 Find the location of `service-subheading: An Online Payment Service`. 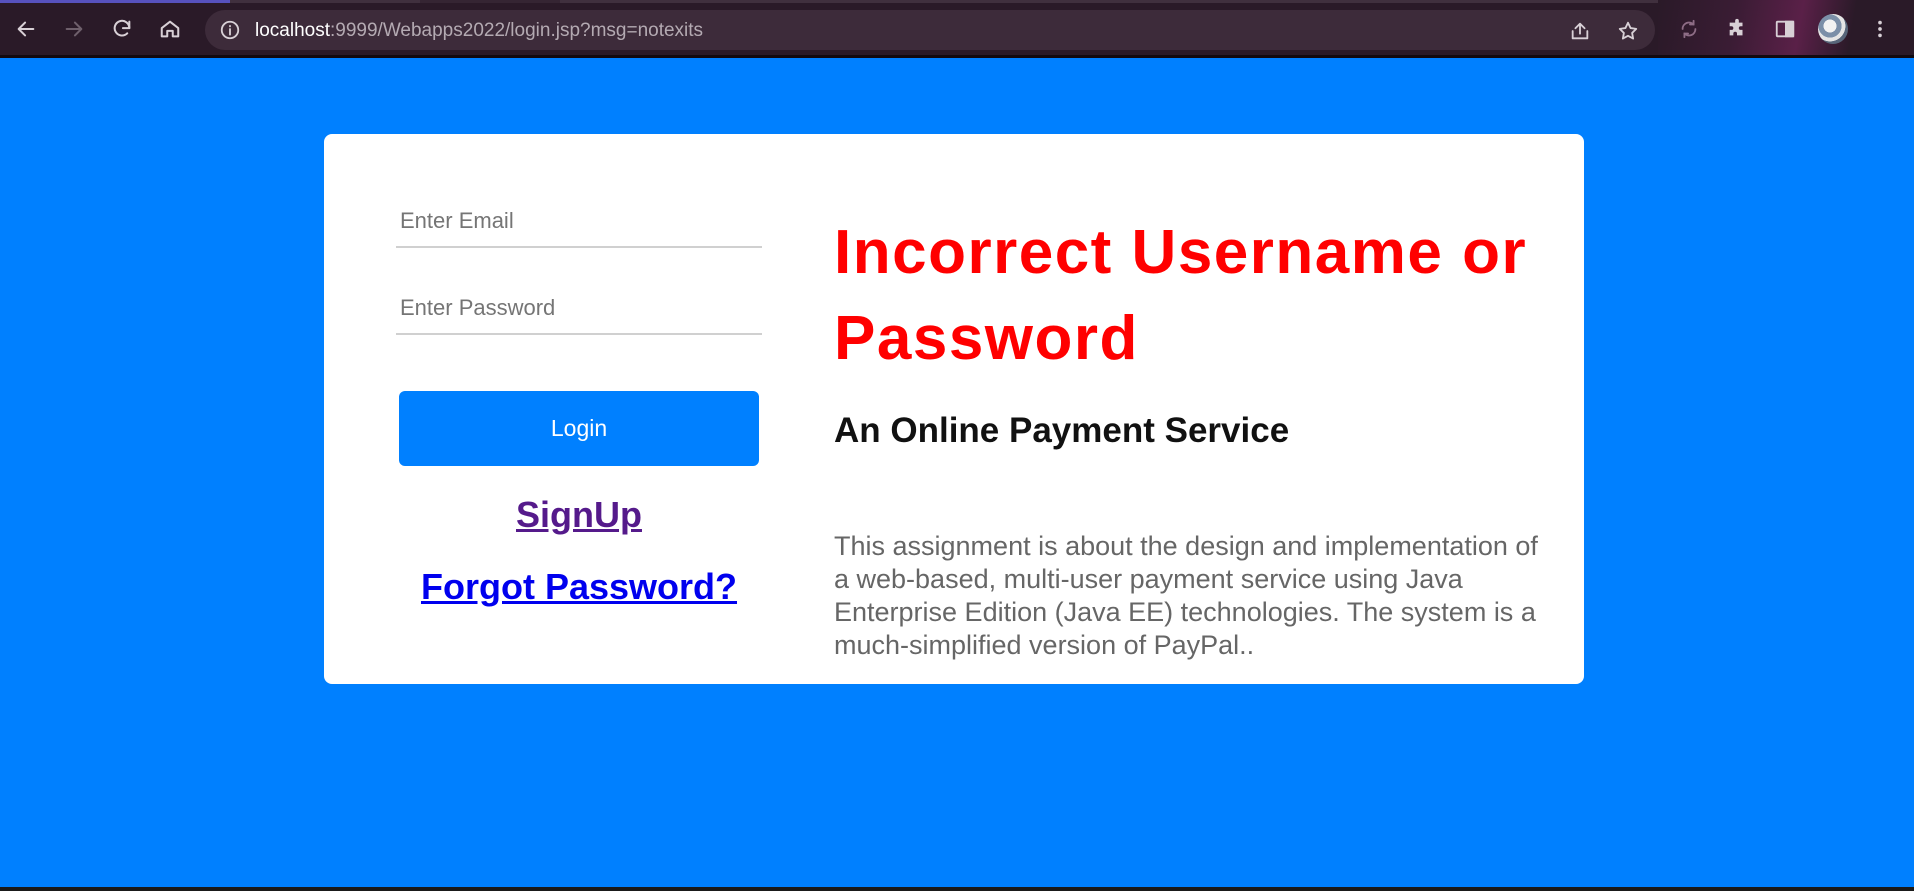

service-subheading: An Online Payment Service is located at coordinates (1062, 430).